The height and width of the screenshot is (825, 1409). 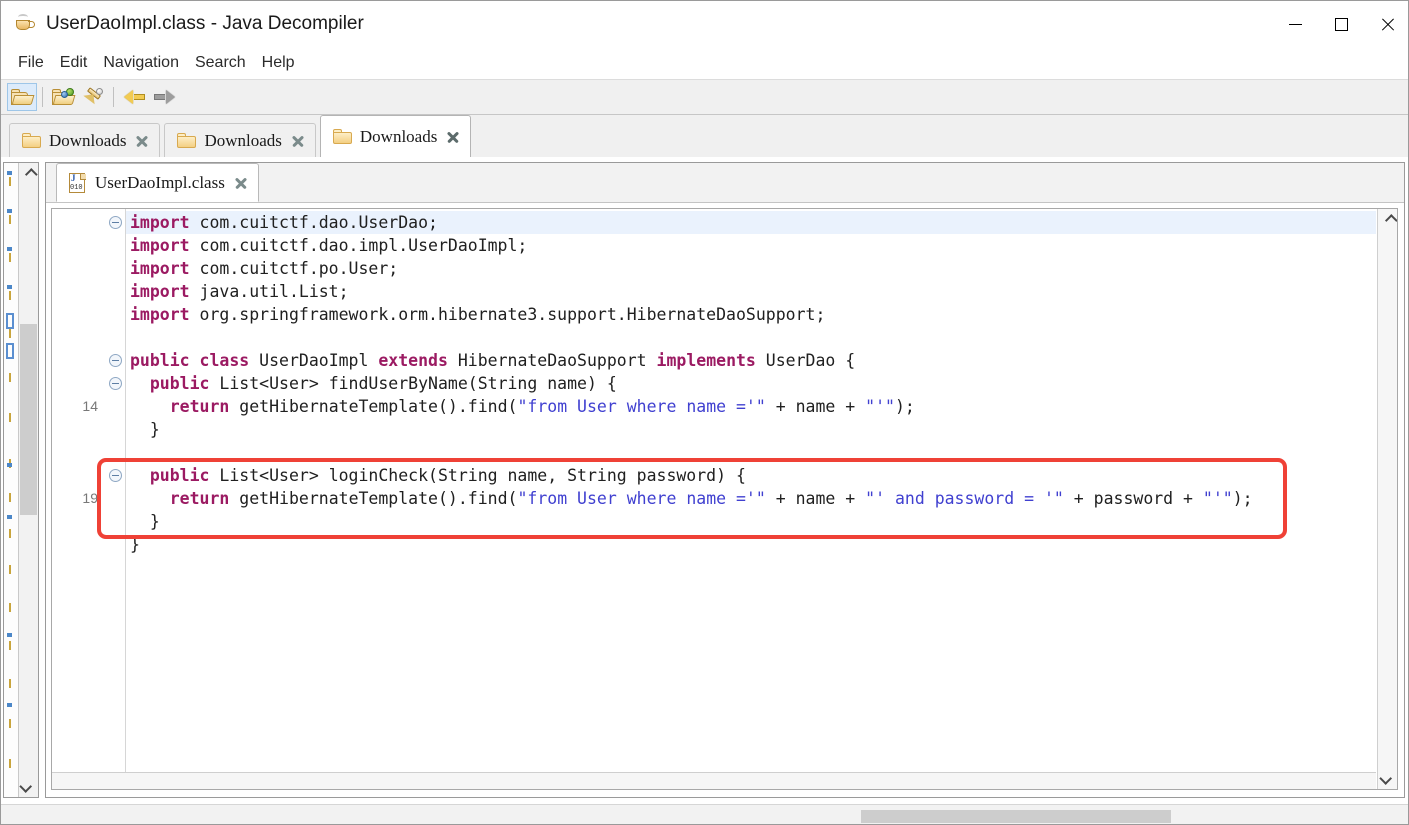 What do you see at coordinates (413, 360) in the screenshot?
I see `code-token-kw: extends` at bounding box center [413, 360].